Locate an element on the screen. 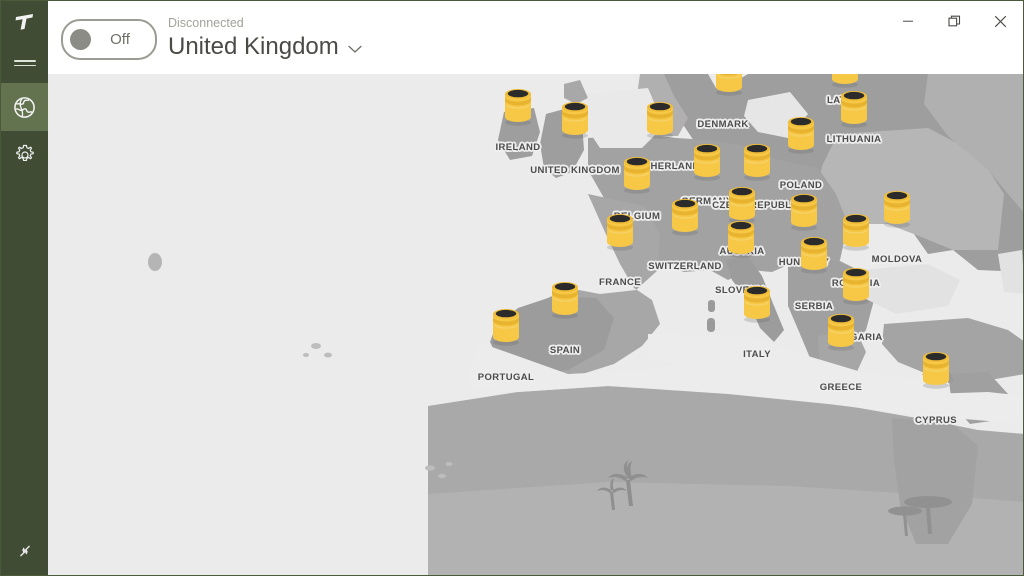 The width and height of the screenshot is (1024, 576). map-marker-label: PORTUGAL is located at coordinates (506, 377).